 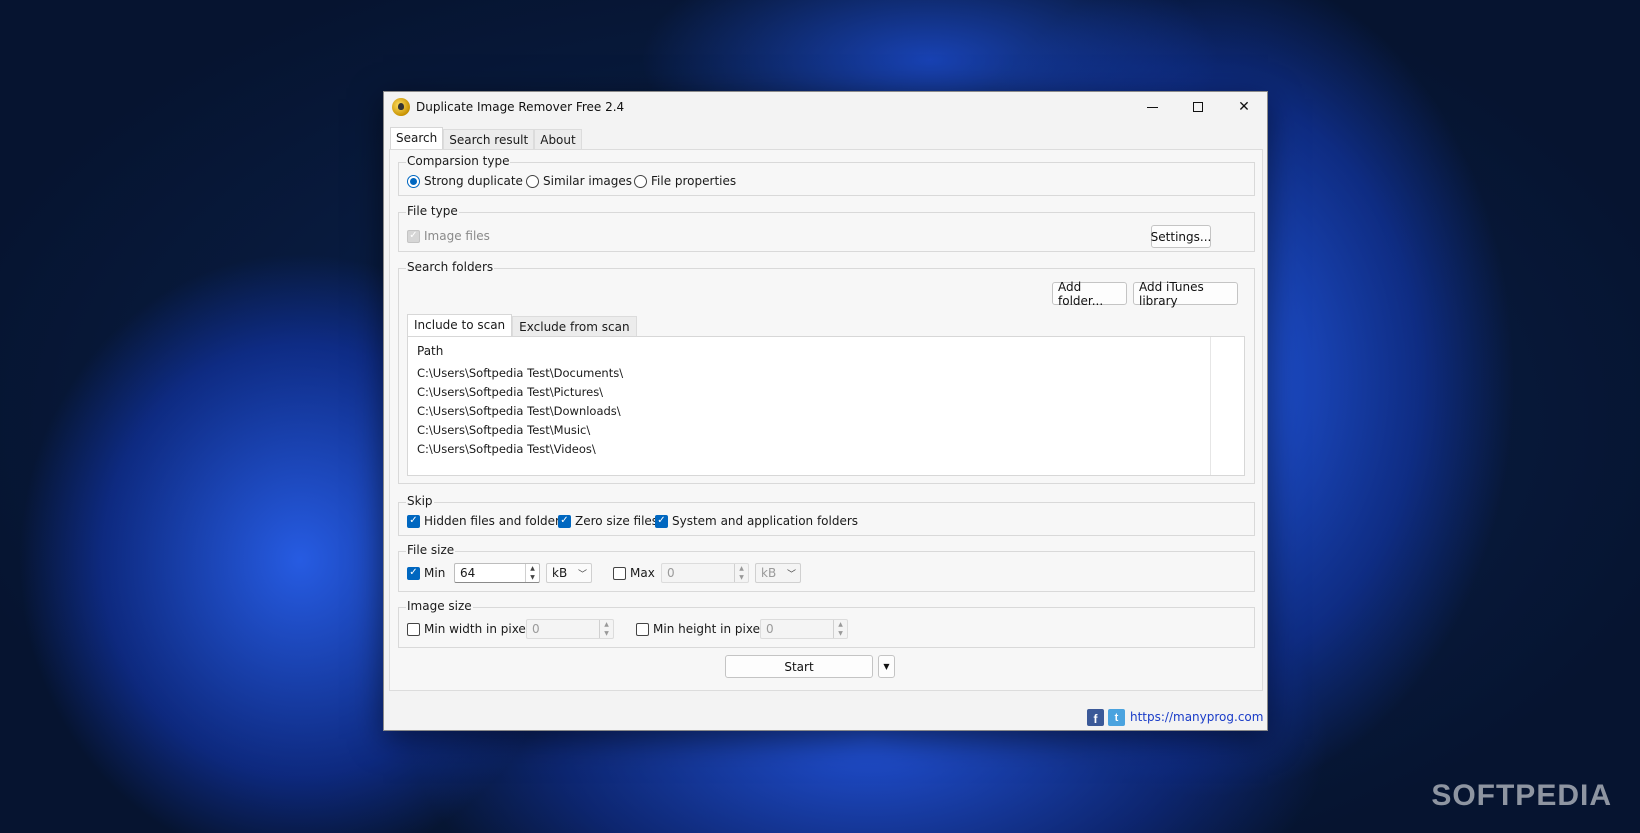 I want to click on skip-label: Skip, so click(x=420, y=501).